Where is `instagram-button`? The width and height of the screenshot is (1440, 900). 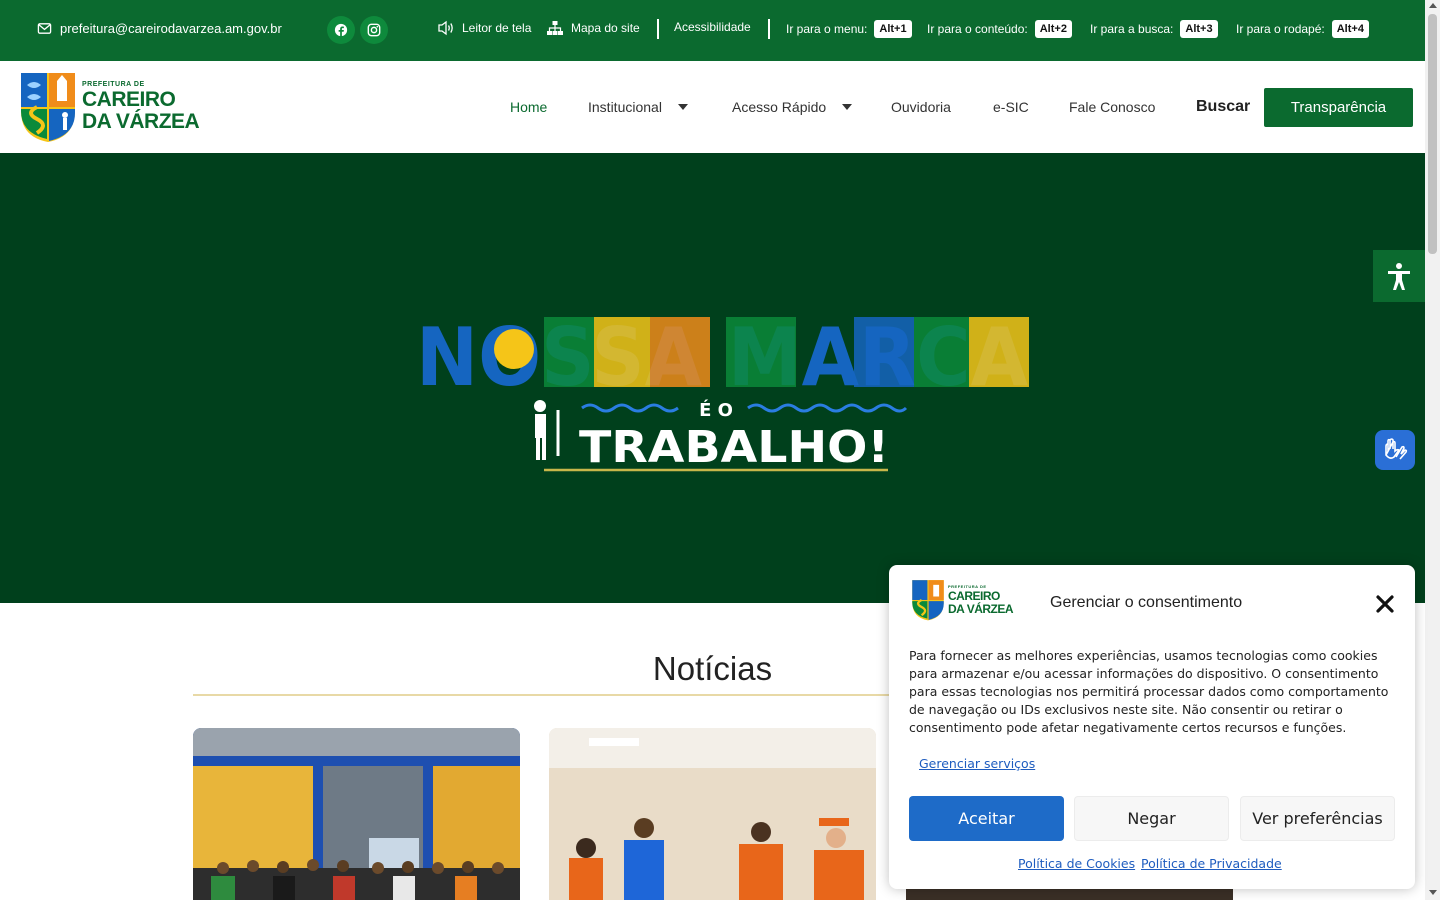 instagram-button is located at coordinates (374, 30).